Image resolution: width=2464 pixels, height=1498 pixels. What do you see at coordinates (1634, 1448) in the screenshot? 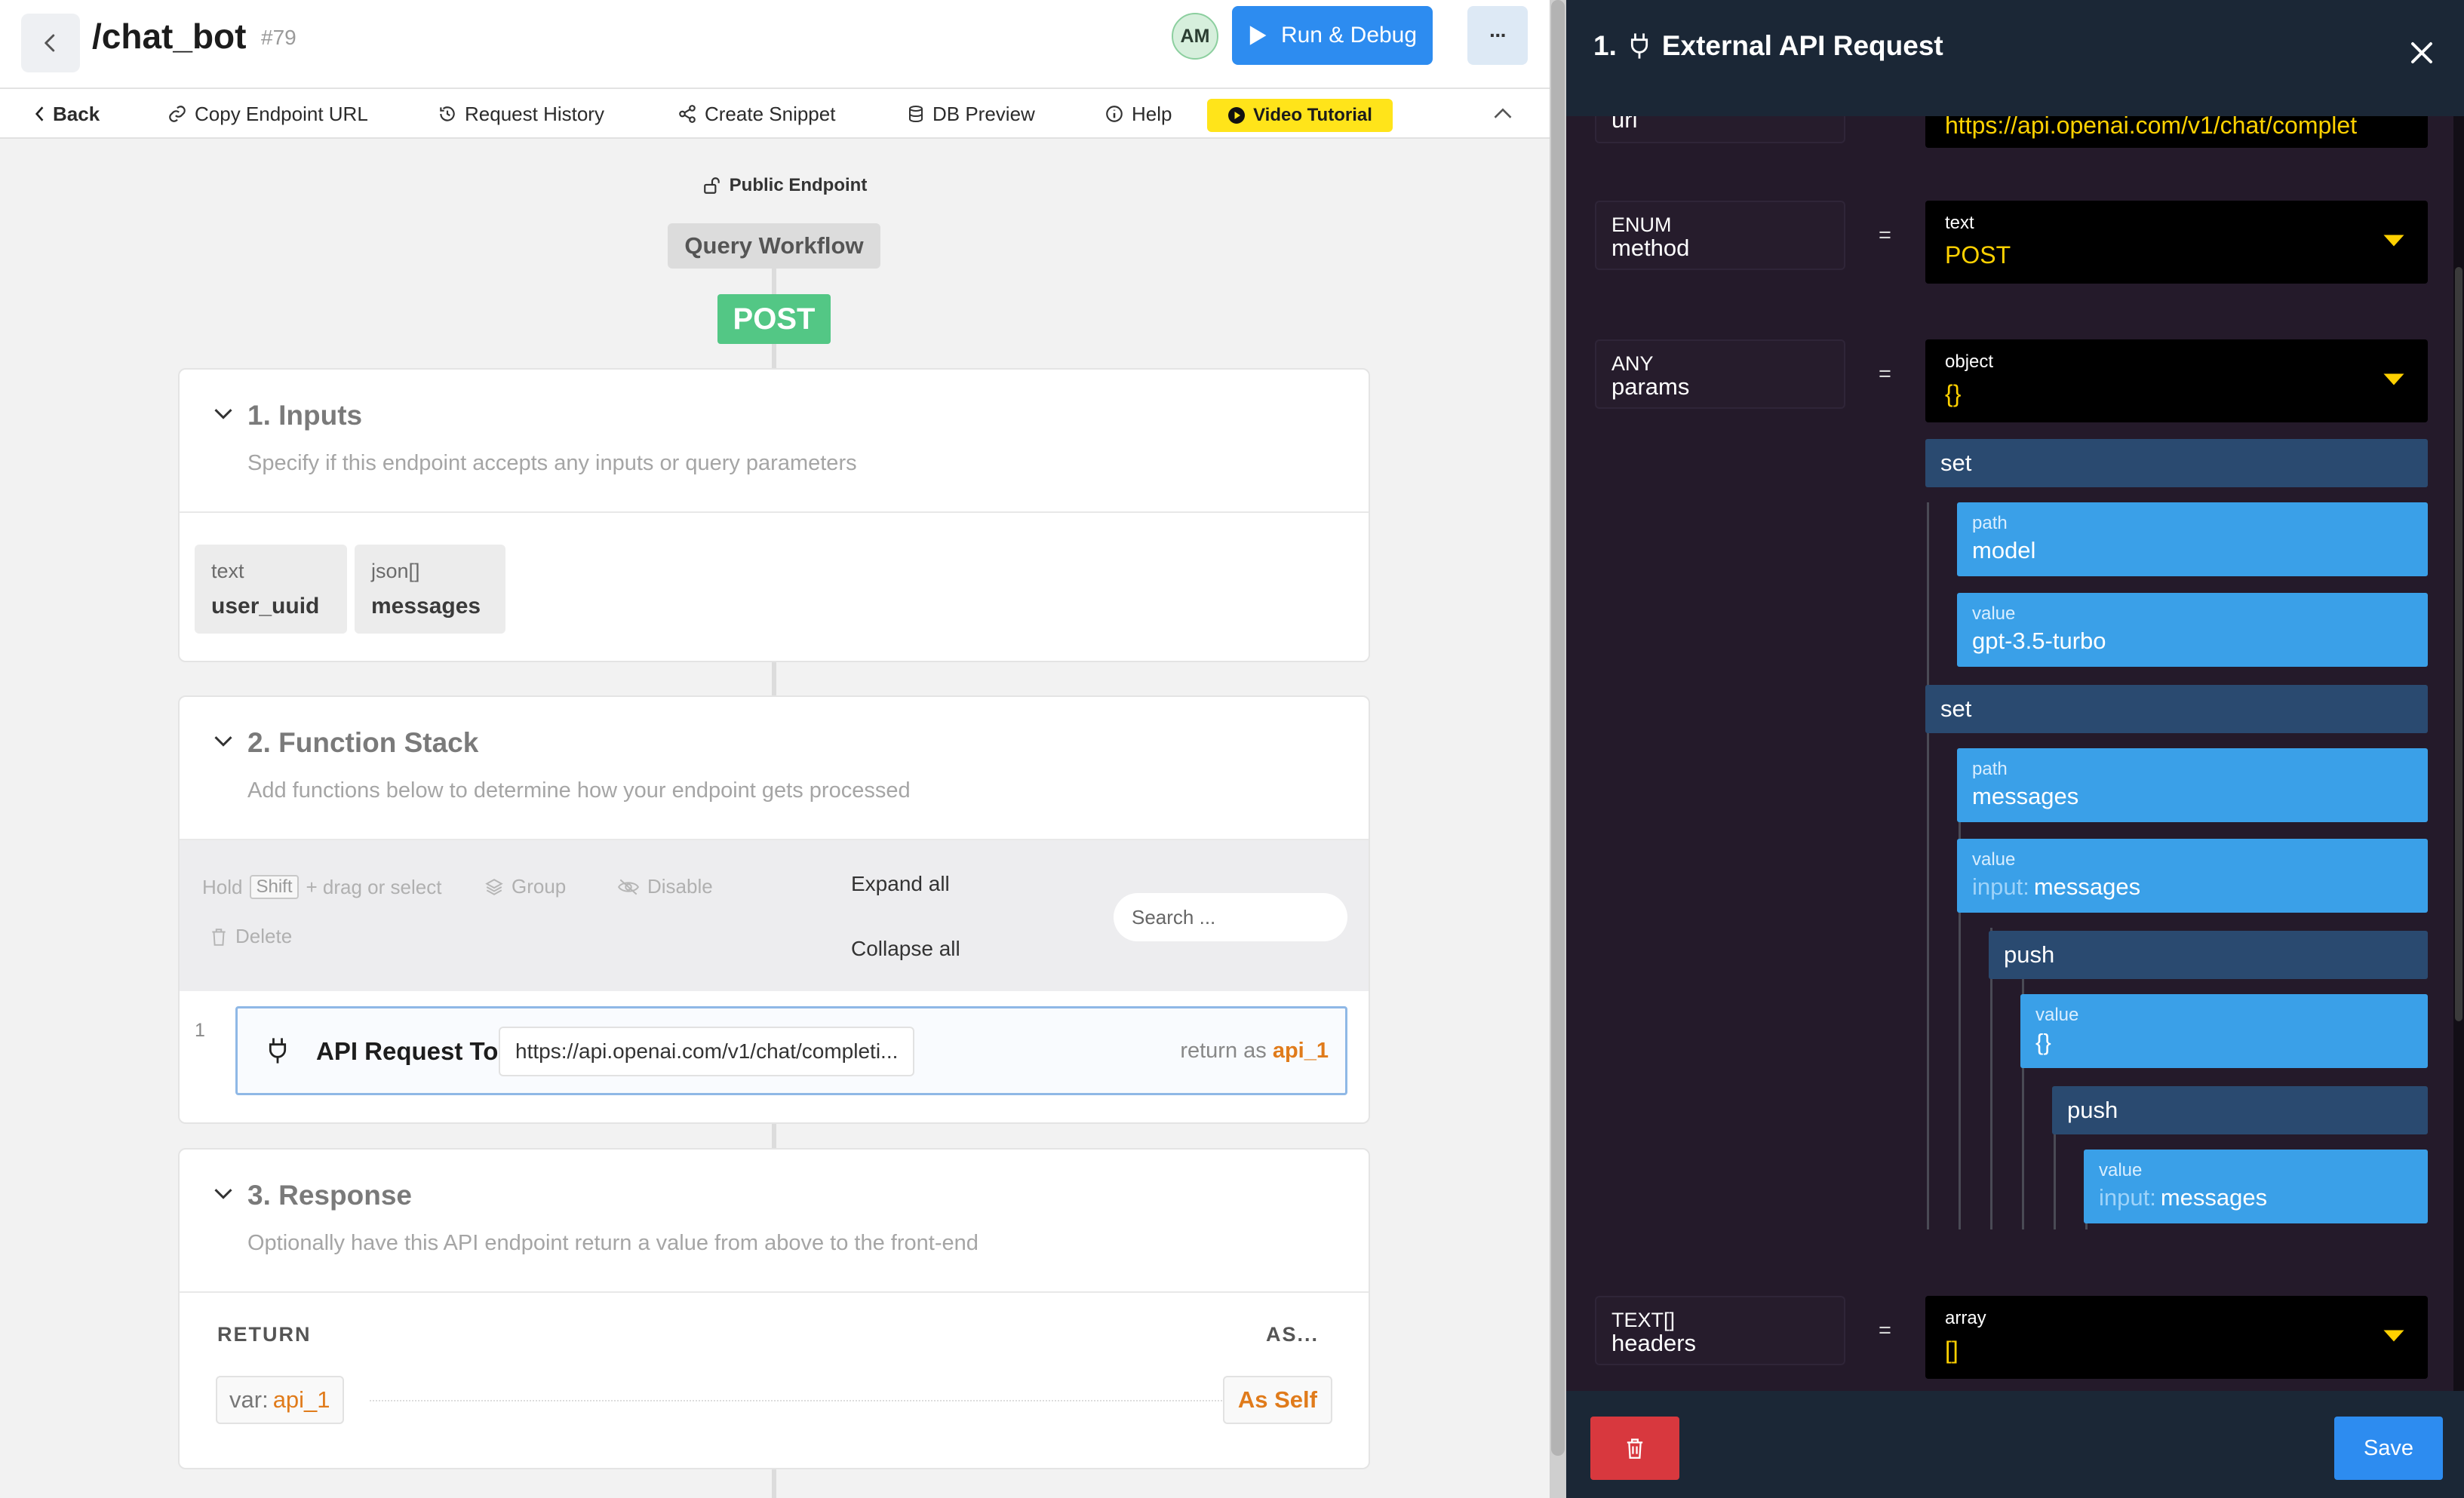
I see `delete-function-button` at bounding box center [1634, 1448].